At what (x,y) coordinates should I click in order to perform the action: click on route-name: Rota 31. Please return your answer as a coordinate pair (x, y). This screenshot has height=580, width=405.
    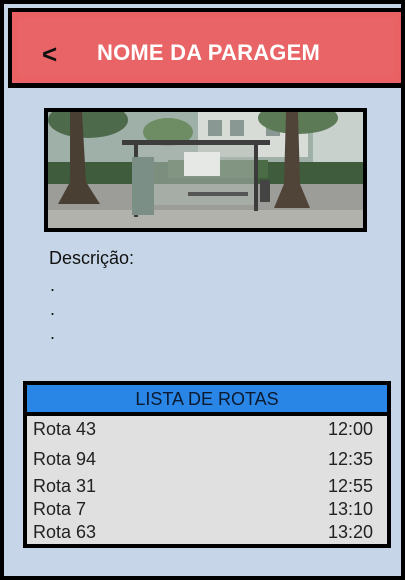
    Looking at the image, I should click on (65, 486).